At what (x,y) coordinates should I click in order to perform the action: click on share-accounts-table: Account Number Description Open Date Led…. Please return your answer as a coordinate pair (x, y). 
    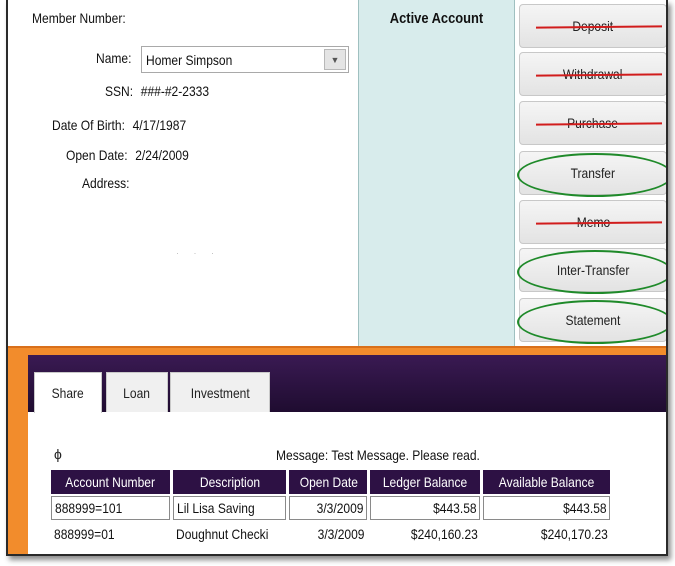
    Looking at the image, I should click on (330, 508).